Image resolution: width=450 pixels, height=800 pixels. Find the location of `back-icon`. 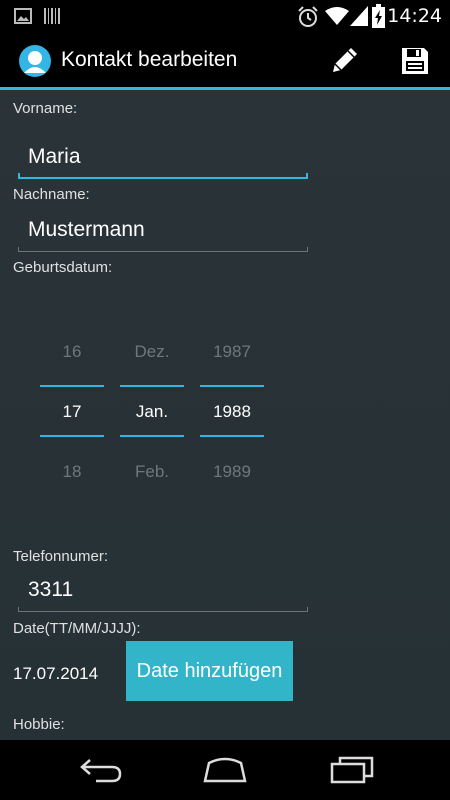

back-icon is located at coordinates (101, 771).